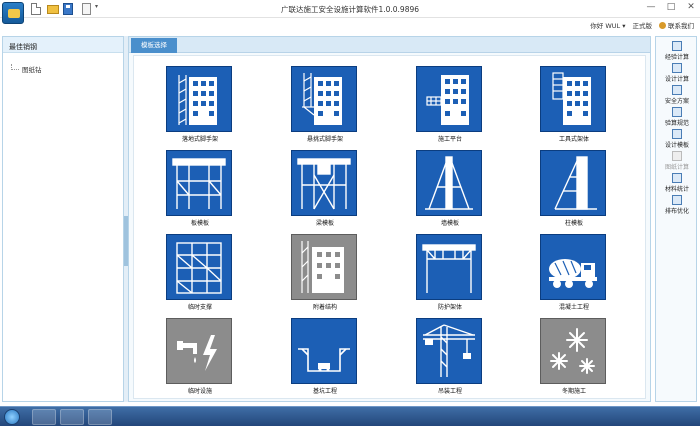  What do you see at coordinates (449, 391) in the screenshot?
I see `tile-label: 吊装工程` at bounding box center [449, 391].